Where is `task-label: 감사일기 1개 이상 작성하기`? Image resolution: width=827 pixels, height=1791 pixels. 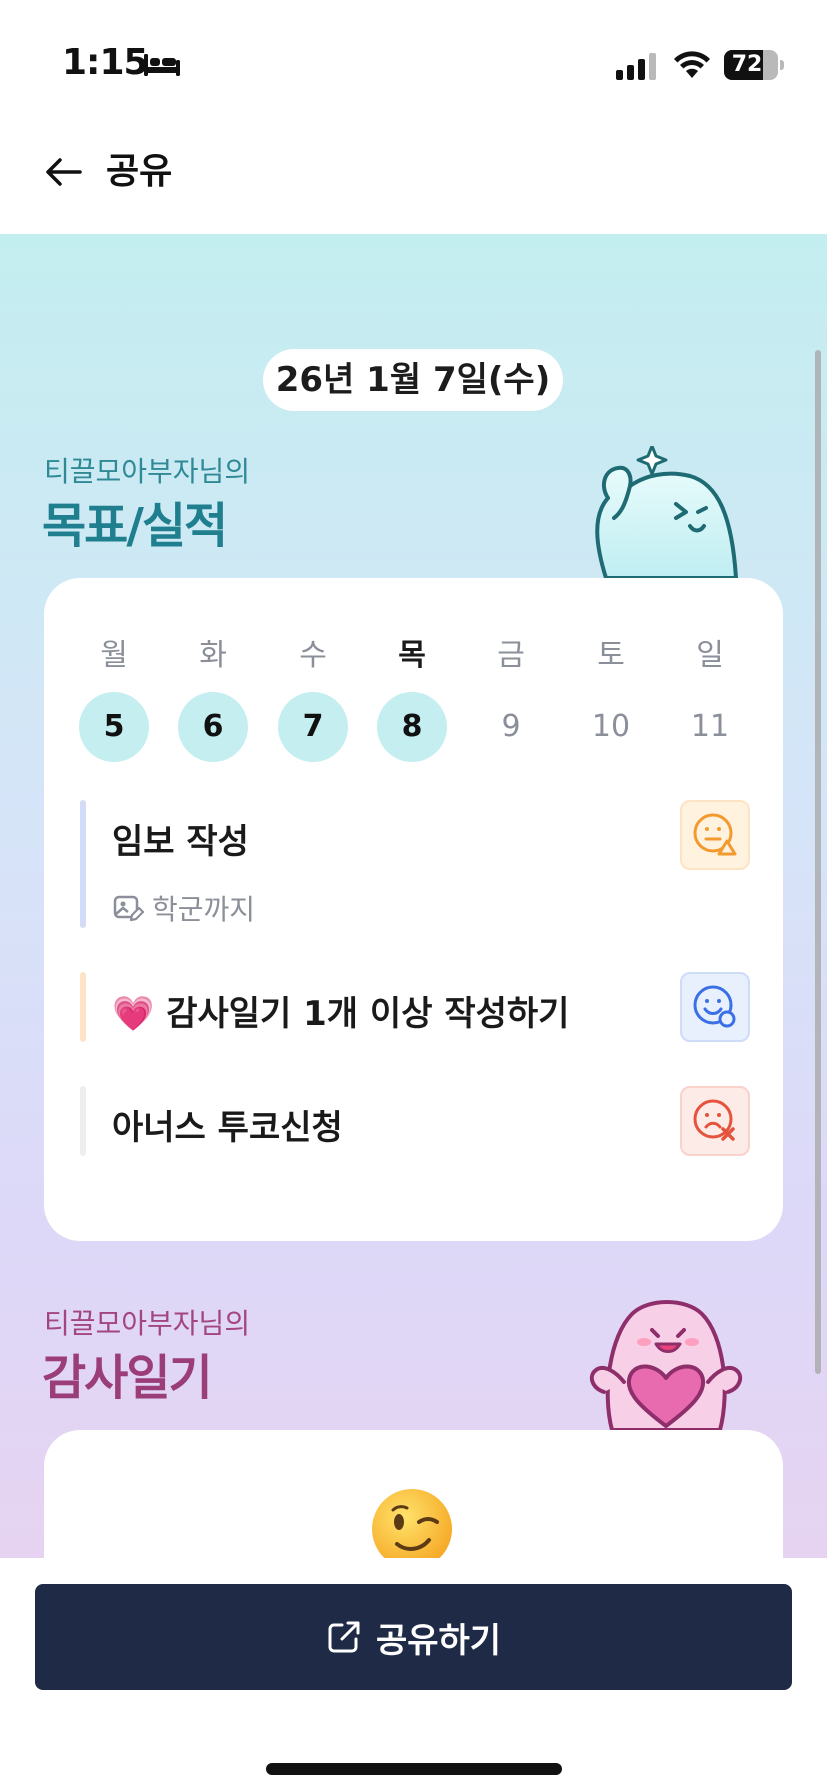 task-label: 감사일기 1개 이상 작성하기 is located at coordinates (368, 1014).